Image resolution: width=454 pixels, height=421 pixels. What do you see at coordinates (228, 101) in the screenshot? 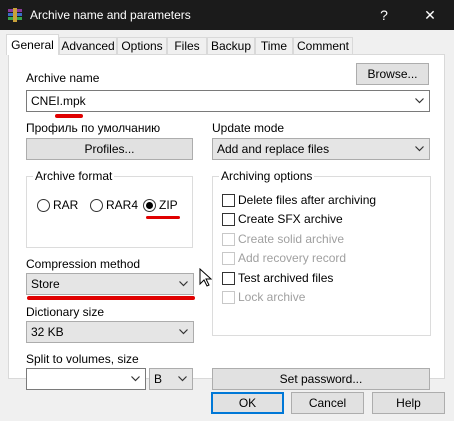
I see `archive-name-field: CNEI.mpk` at bounding box center [228, 101].